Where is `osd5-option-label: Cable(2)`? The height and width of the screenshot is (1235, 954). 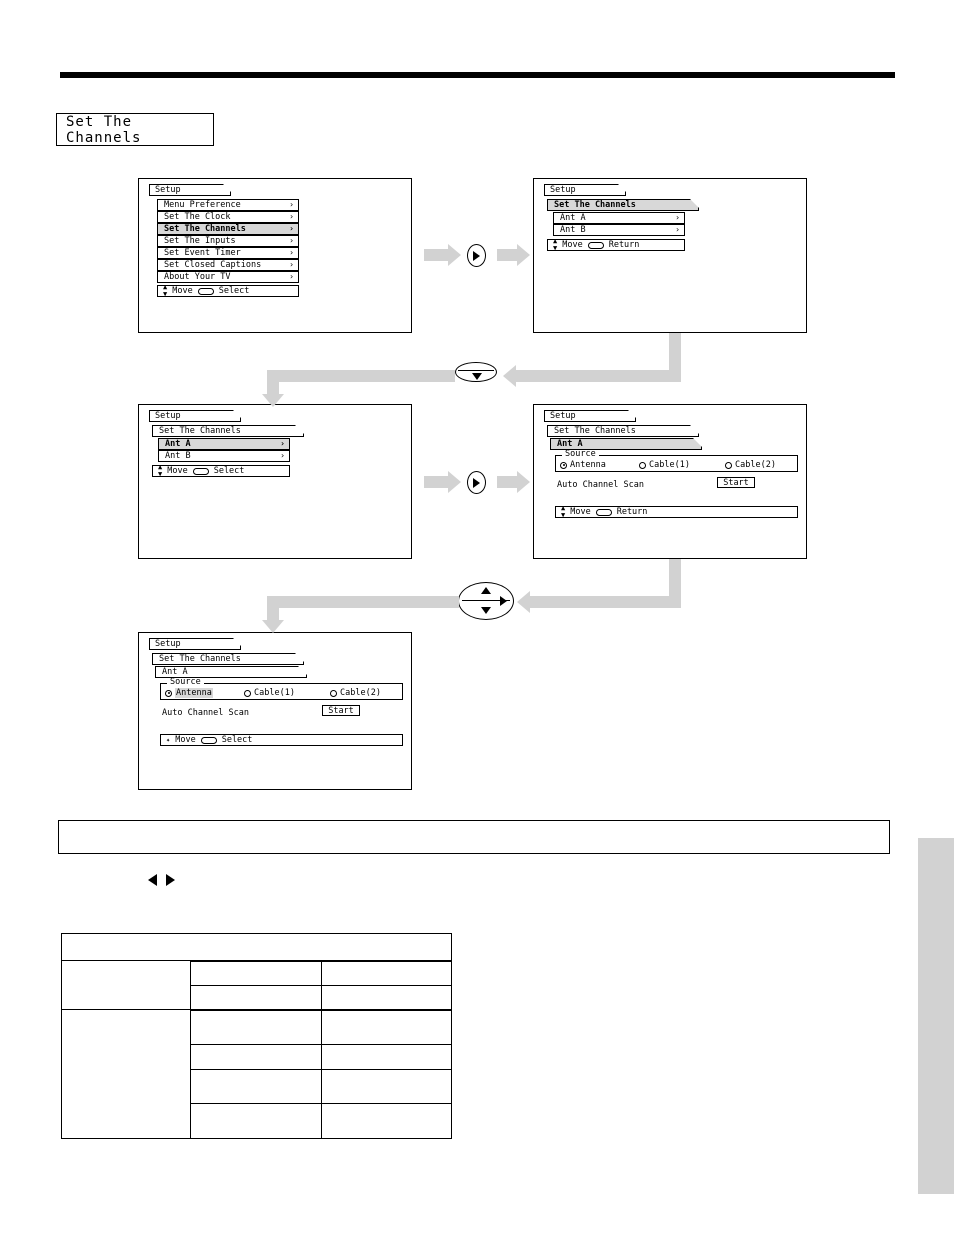 osd5-option-label: Cable(2) is located at coordinates (360, 693).